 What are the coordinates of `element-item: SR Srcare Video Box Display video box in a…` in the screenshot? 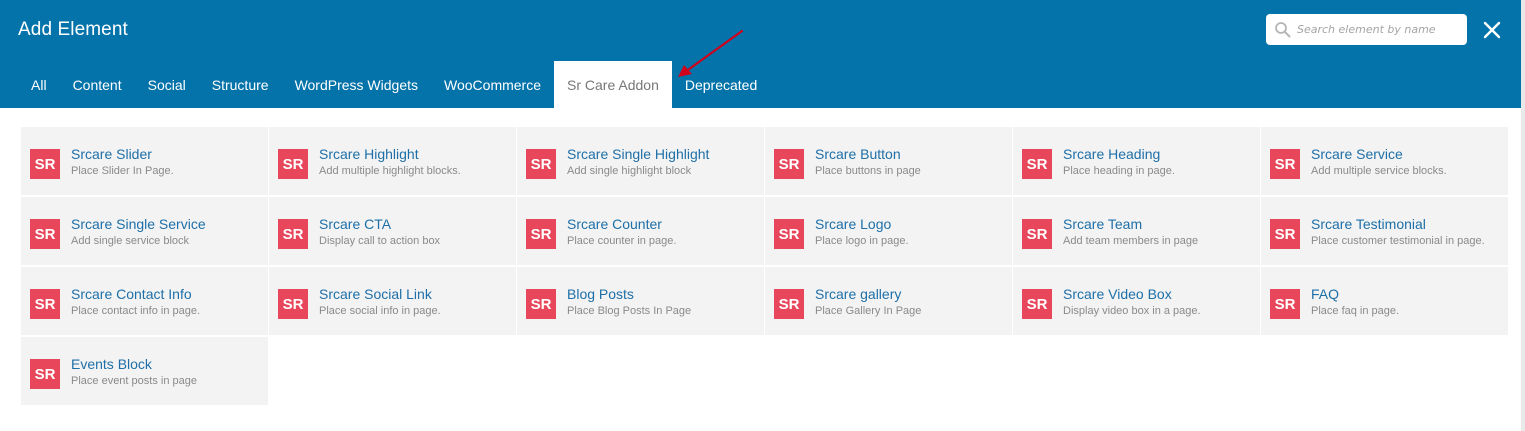 It's located at (1136, 301).